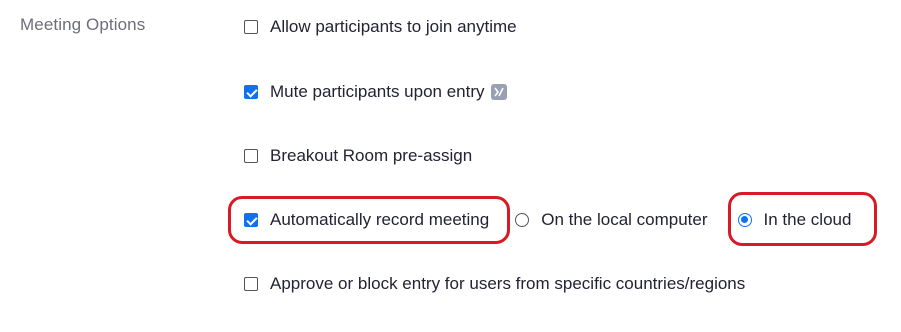  What do you see at coordinates (393, 26) in the screenshot?
I see `join-anytime-label: Allow participants to join anytime` at bounding box center [393, 26].